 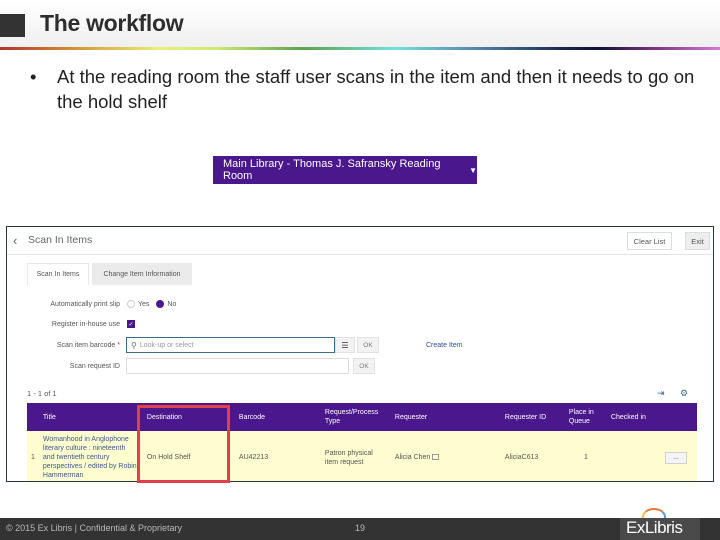 I want to click on col-barcode: Barcode, so click(x=277, y=417).